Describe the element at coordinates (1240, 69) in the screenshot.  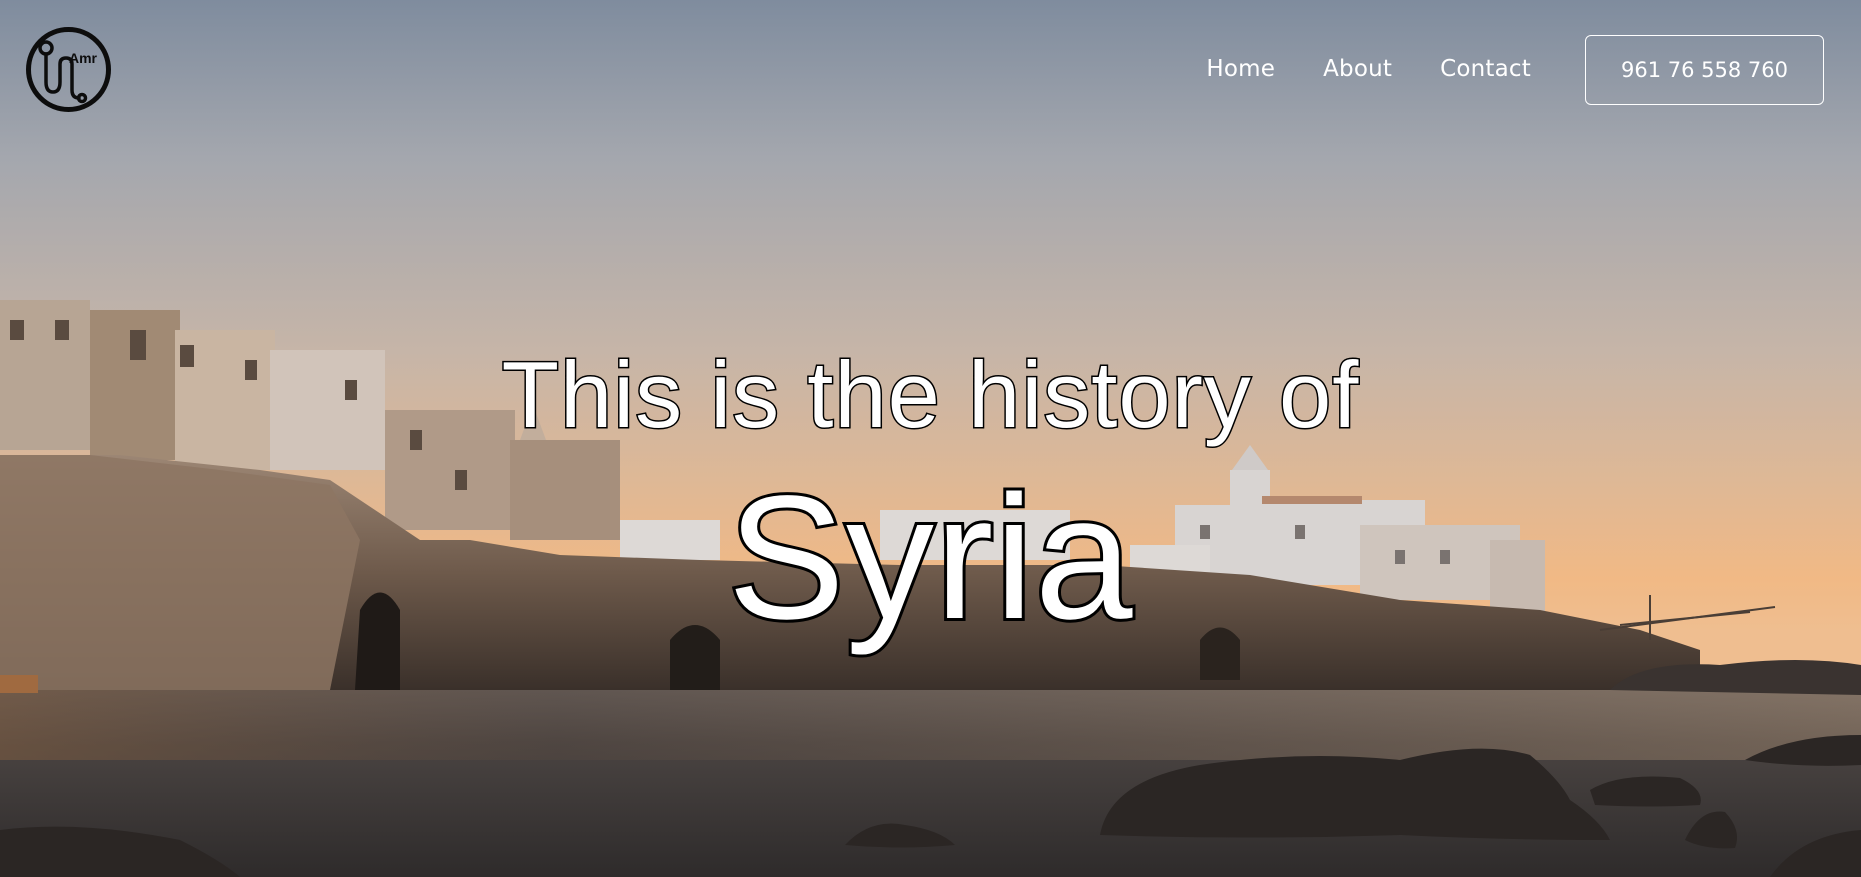
I see `nav-home-link: Home` at that location.